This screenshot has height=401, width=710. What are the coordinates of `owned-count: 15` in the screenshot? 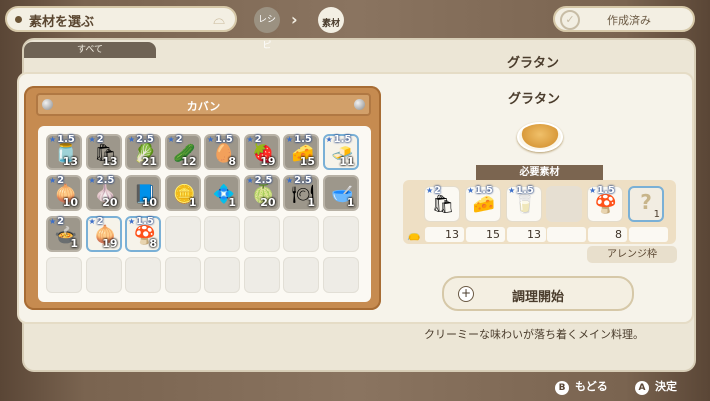 It's located at (485, 234).